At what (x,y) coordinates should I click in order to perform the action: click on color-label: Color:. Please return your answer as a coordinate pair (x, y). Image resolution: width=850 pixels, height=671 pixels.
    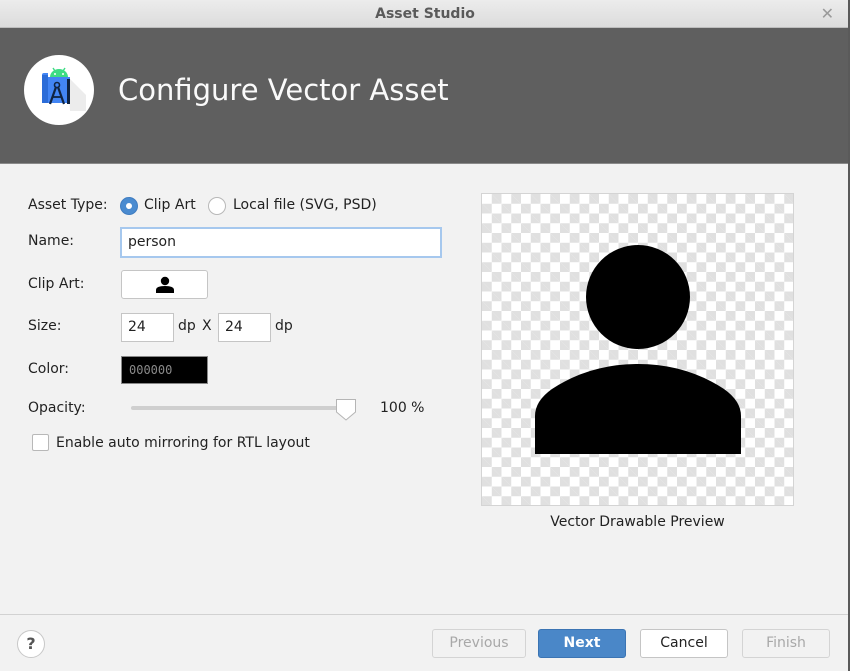
    Looking at the image, I should click on (49, 369).